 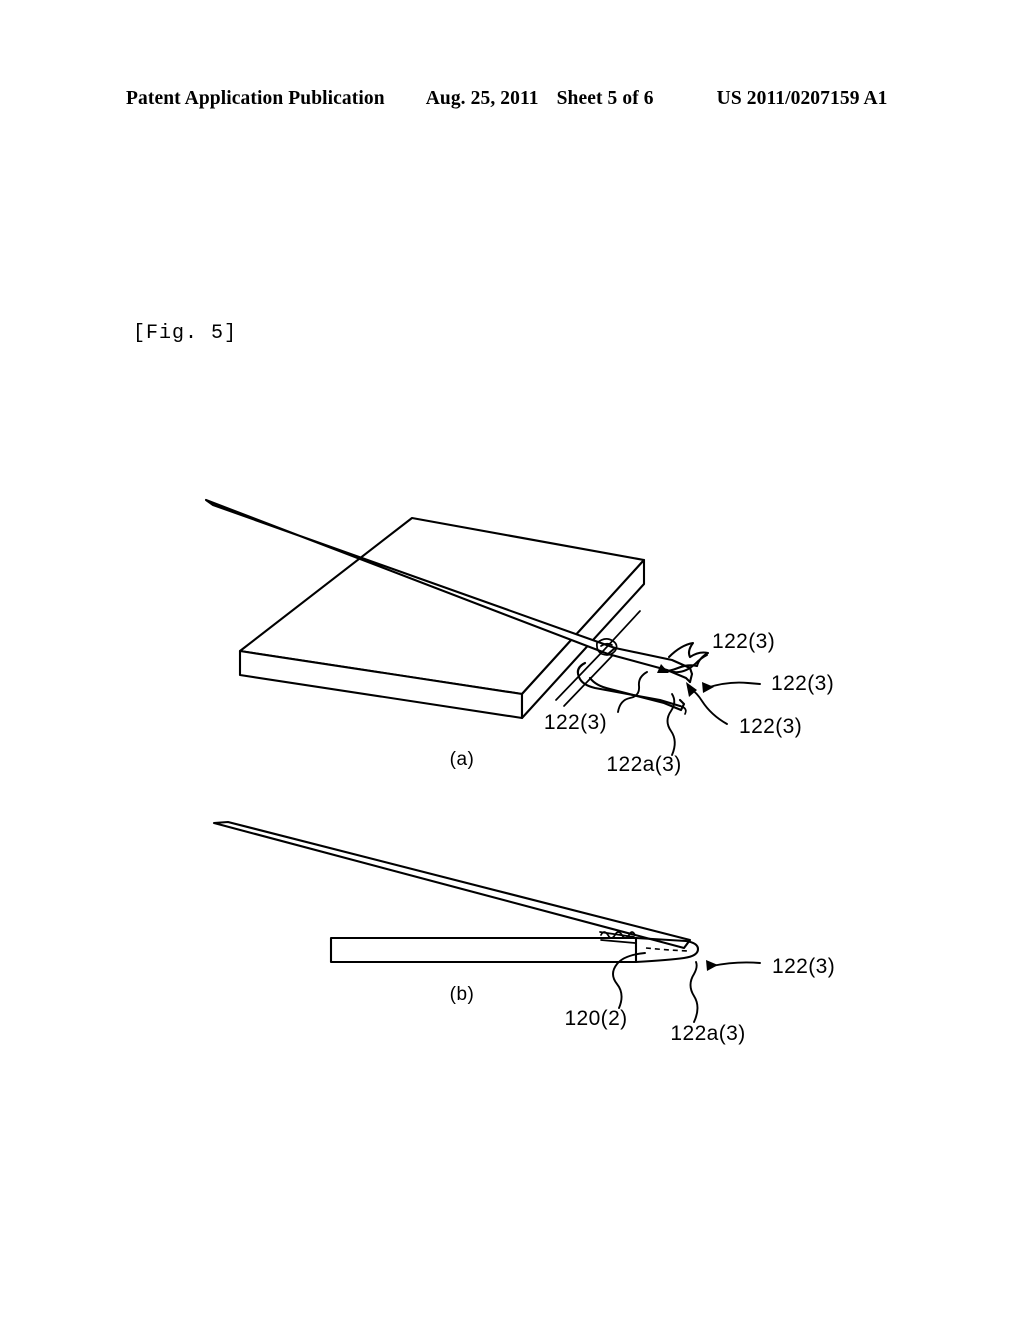 I want to click on panel-b-caption: (b), so click(x=462, y=994).